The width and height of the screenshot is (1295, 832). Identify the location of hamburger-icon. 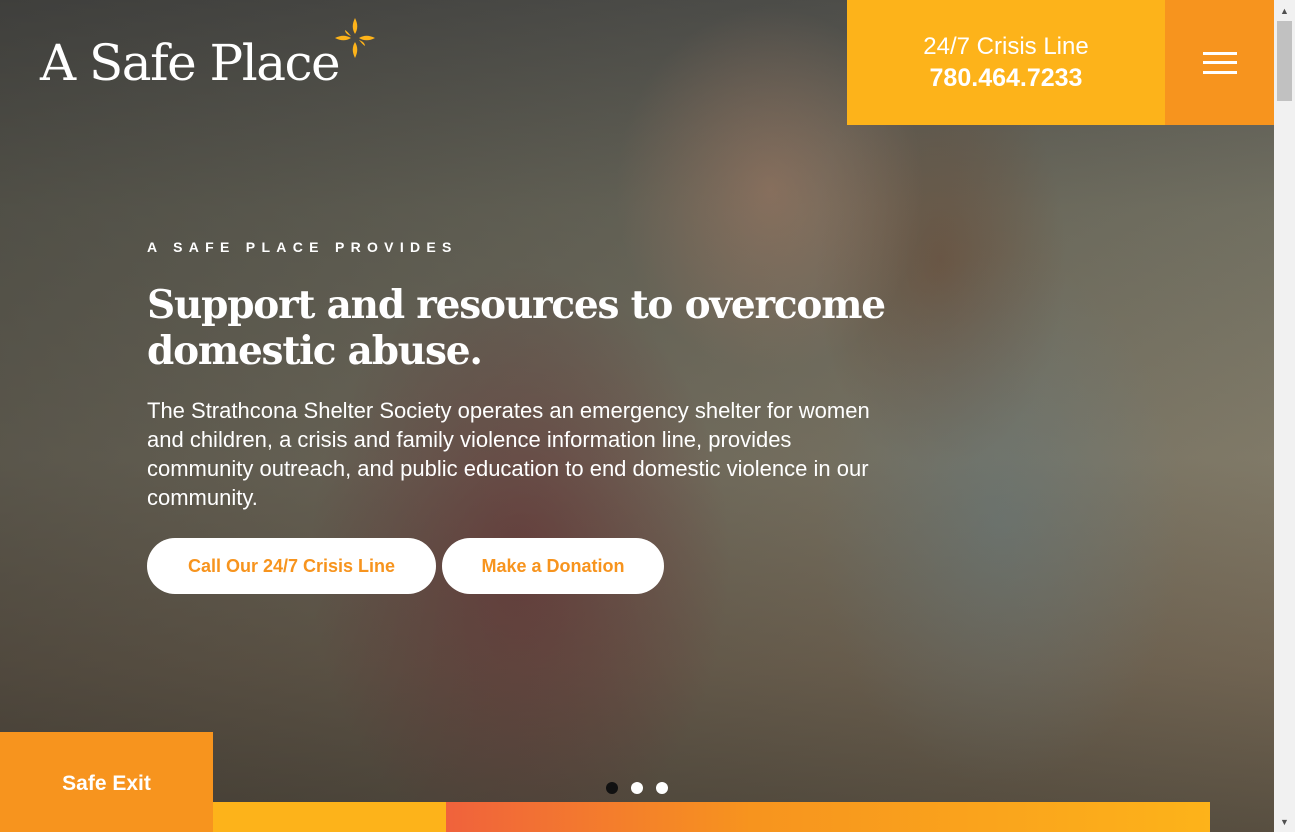
(1219, 62).